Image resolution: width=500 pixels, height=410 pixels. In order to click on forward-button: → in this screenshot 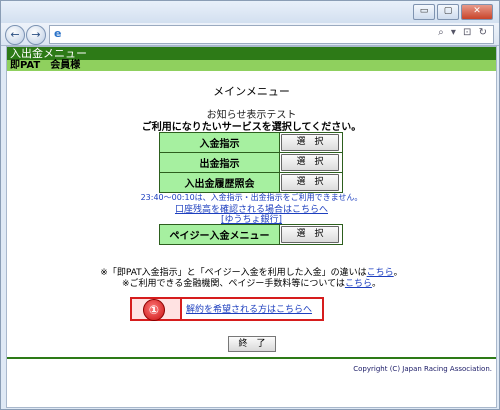, I will do `click(36, 35)`.